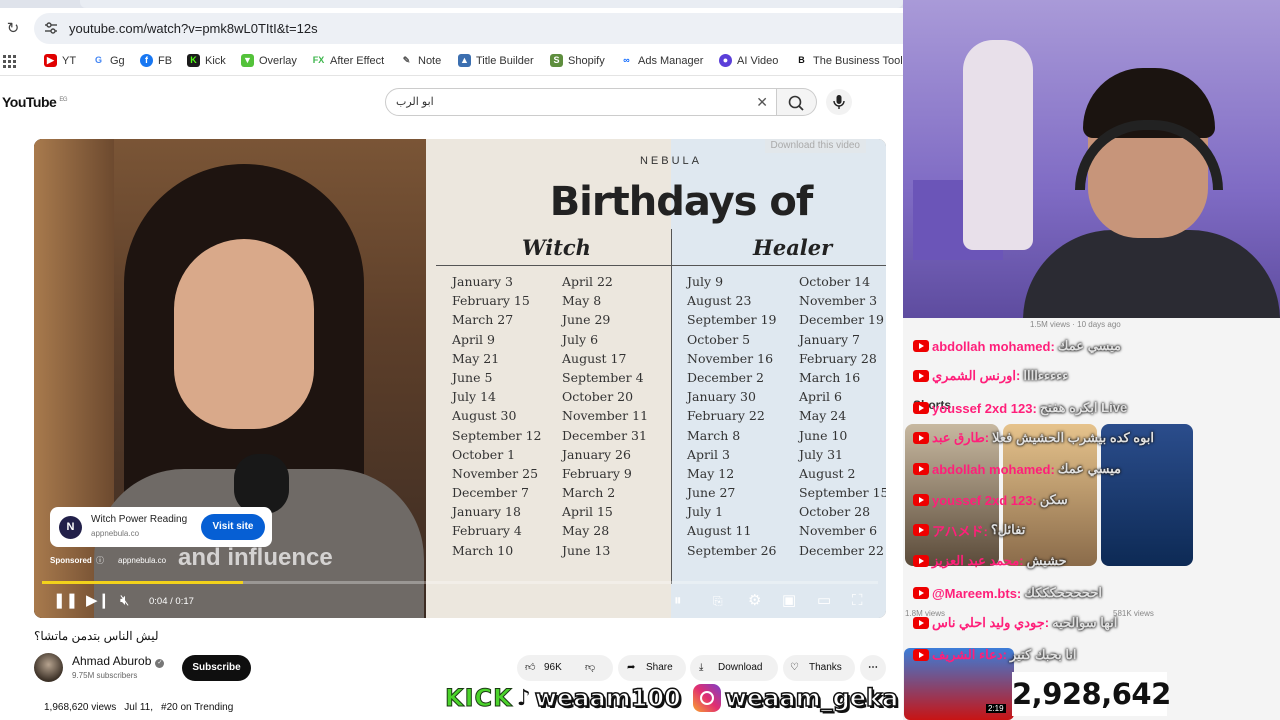  I want to click on video-caption: and influence, so click(255, 557).